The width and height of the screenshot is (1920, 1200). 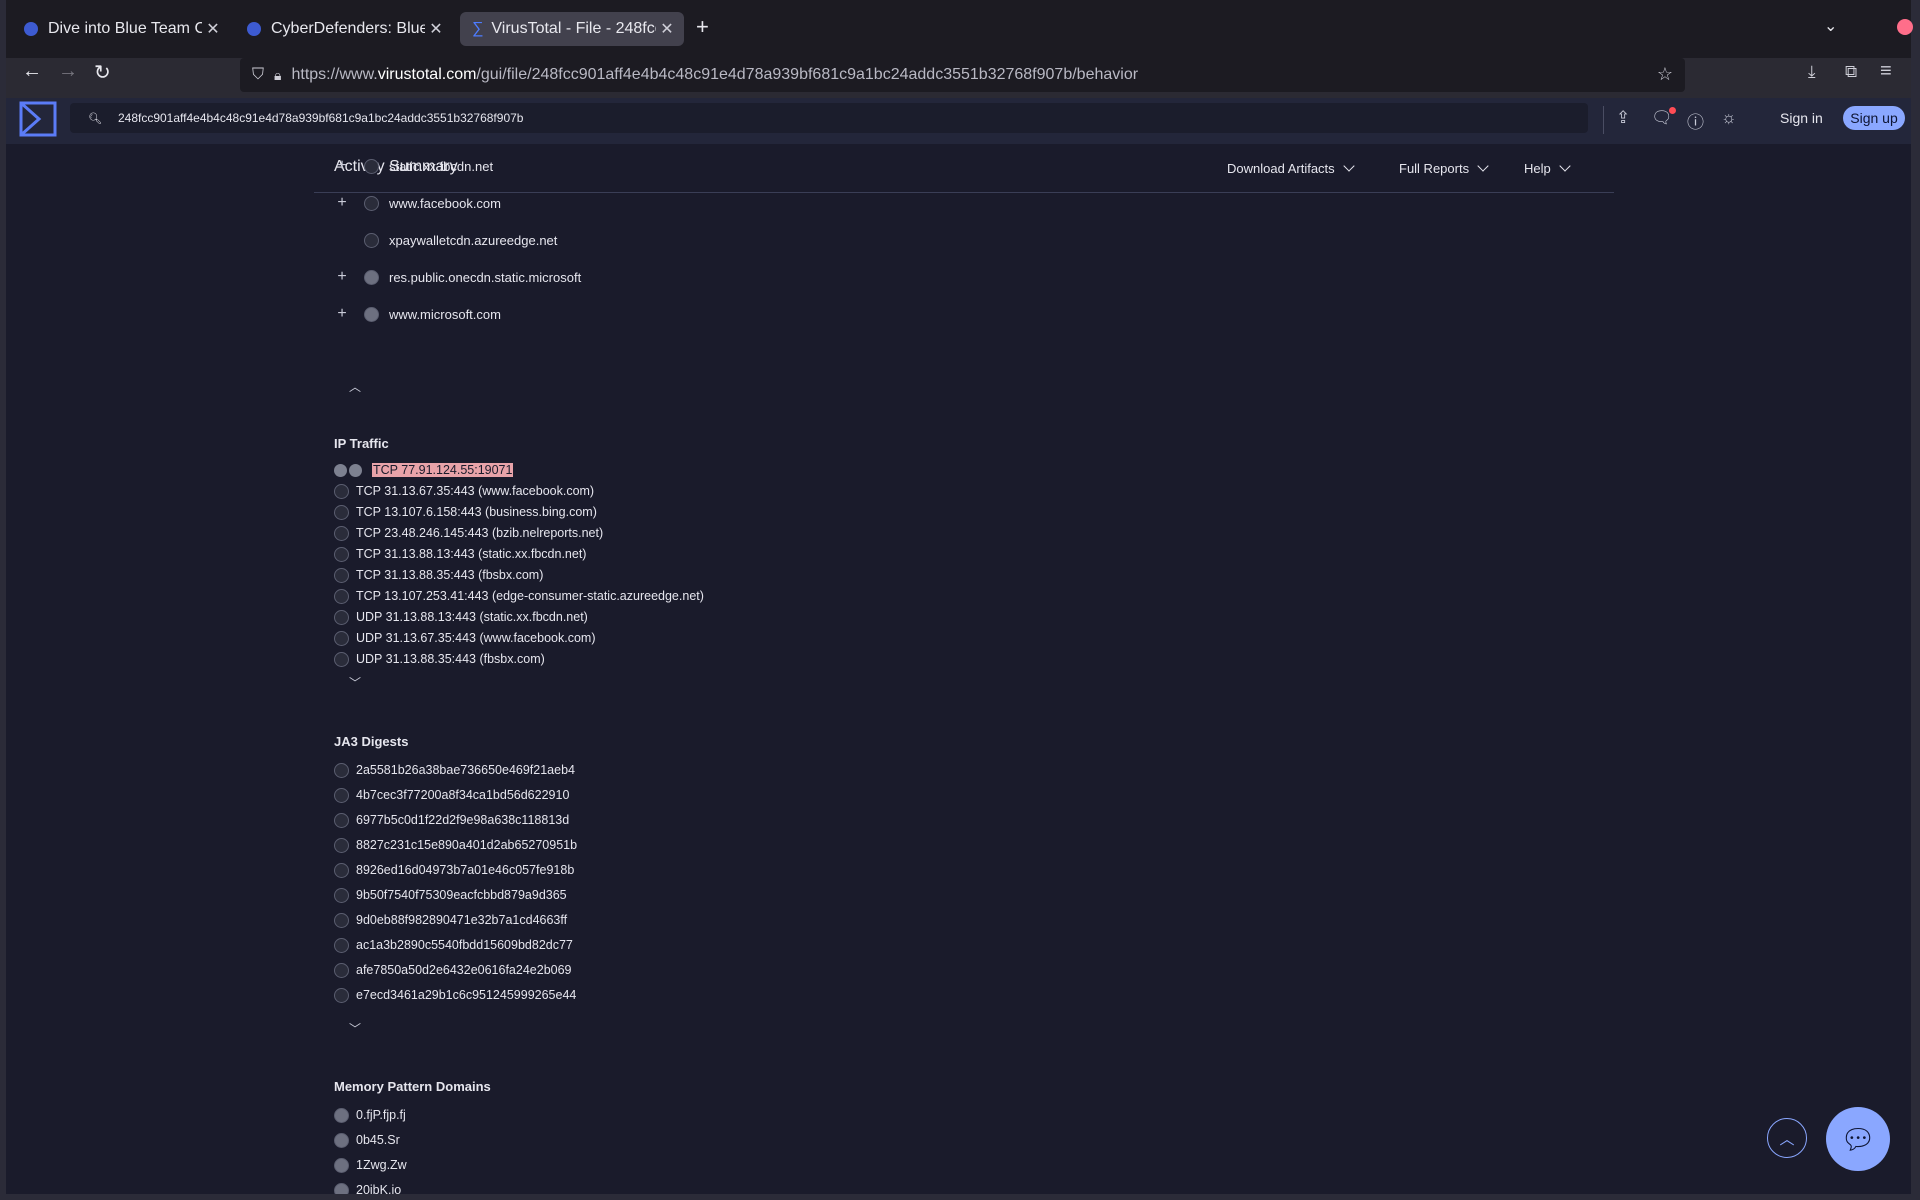 What do you see at coordinates (1291, 168) in the screenshot?
I see `download-artifacts-menu: Download Artifacts` at bounding box center [1291, 168].